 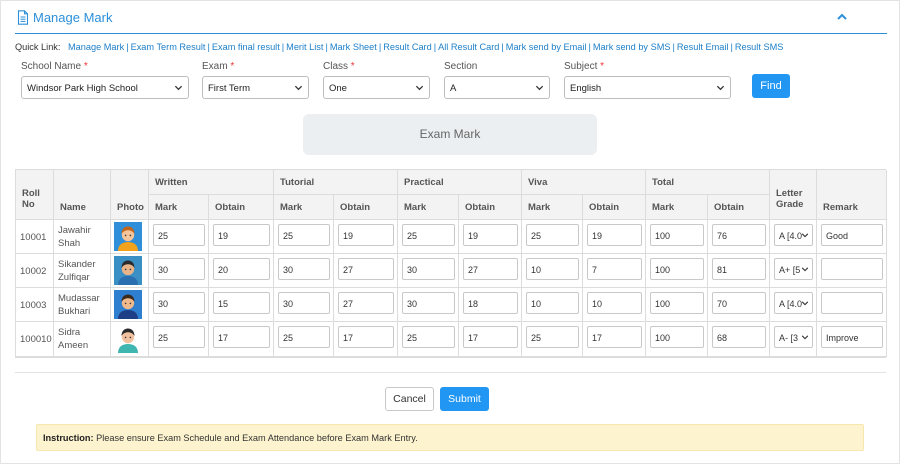 What do you see at coordinates (168, 47) in the screenshot?
I see `quick-link: Exam Term Result` at bounding box center [168, 47].